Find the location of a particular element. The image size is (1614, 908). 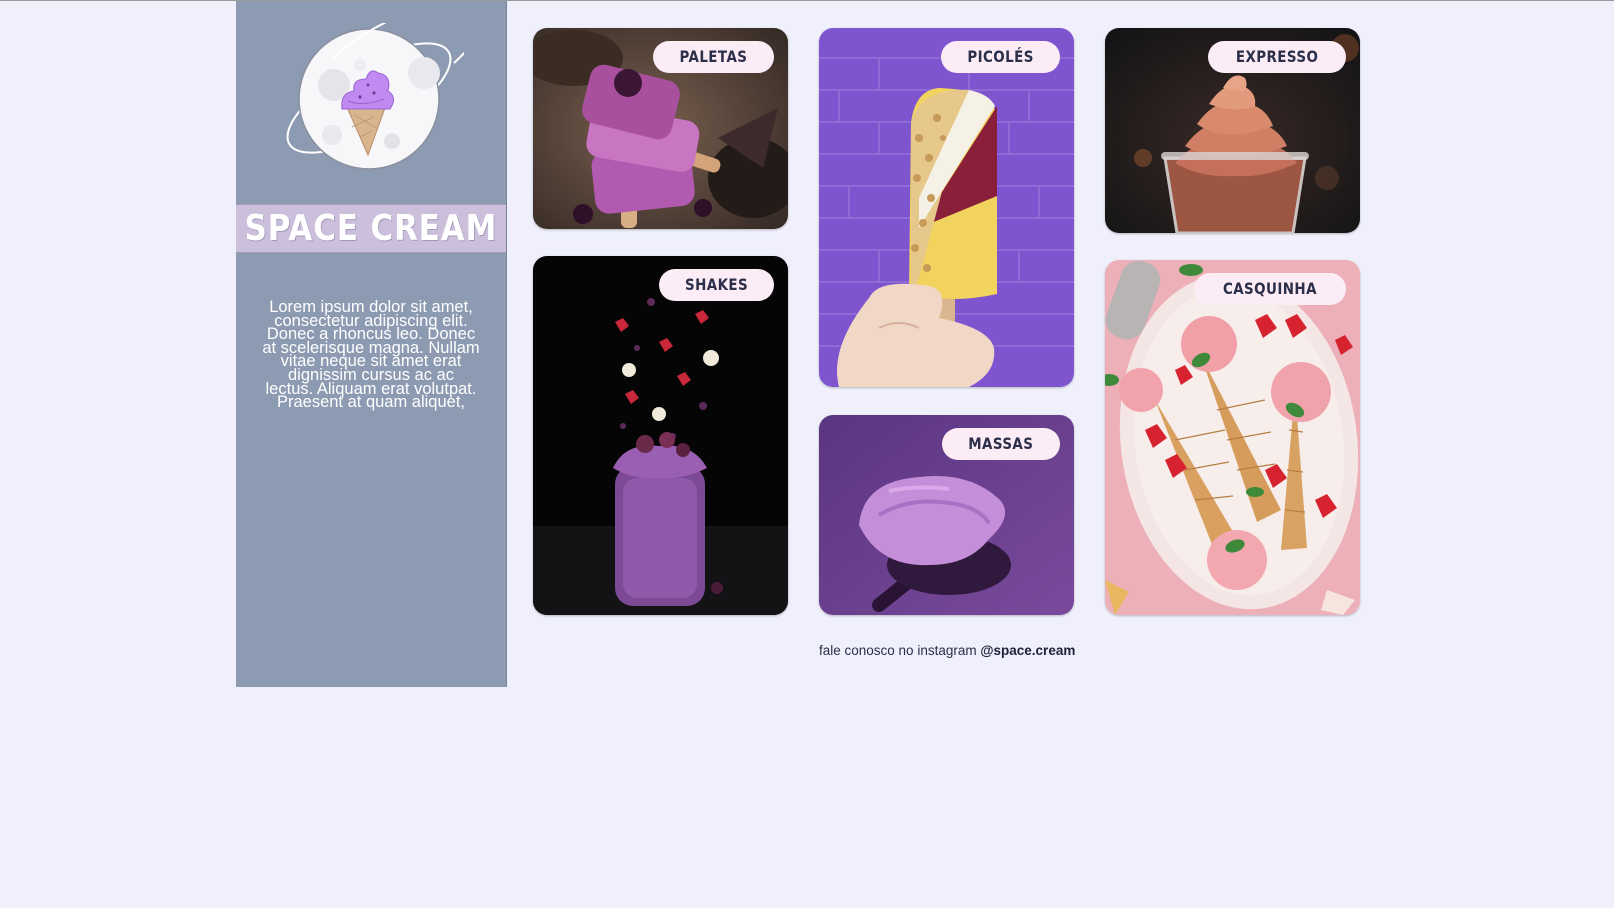

shakes-photo is located at coordinates (660, 435).